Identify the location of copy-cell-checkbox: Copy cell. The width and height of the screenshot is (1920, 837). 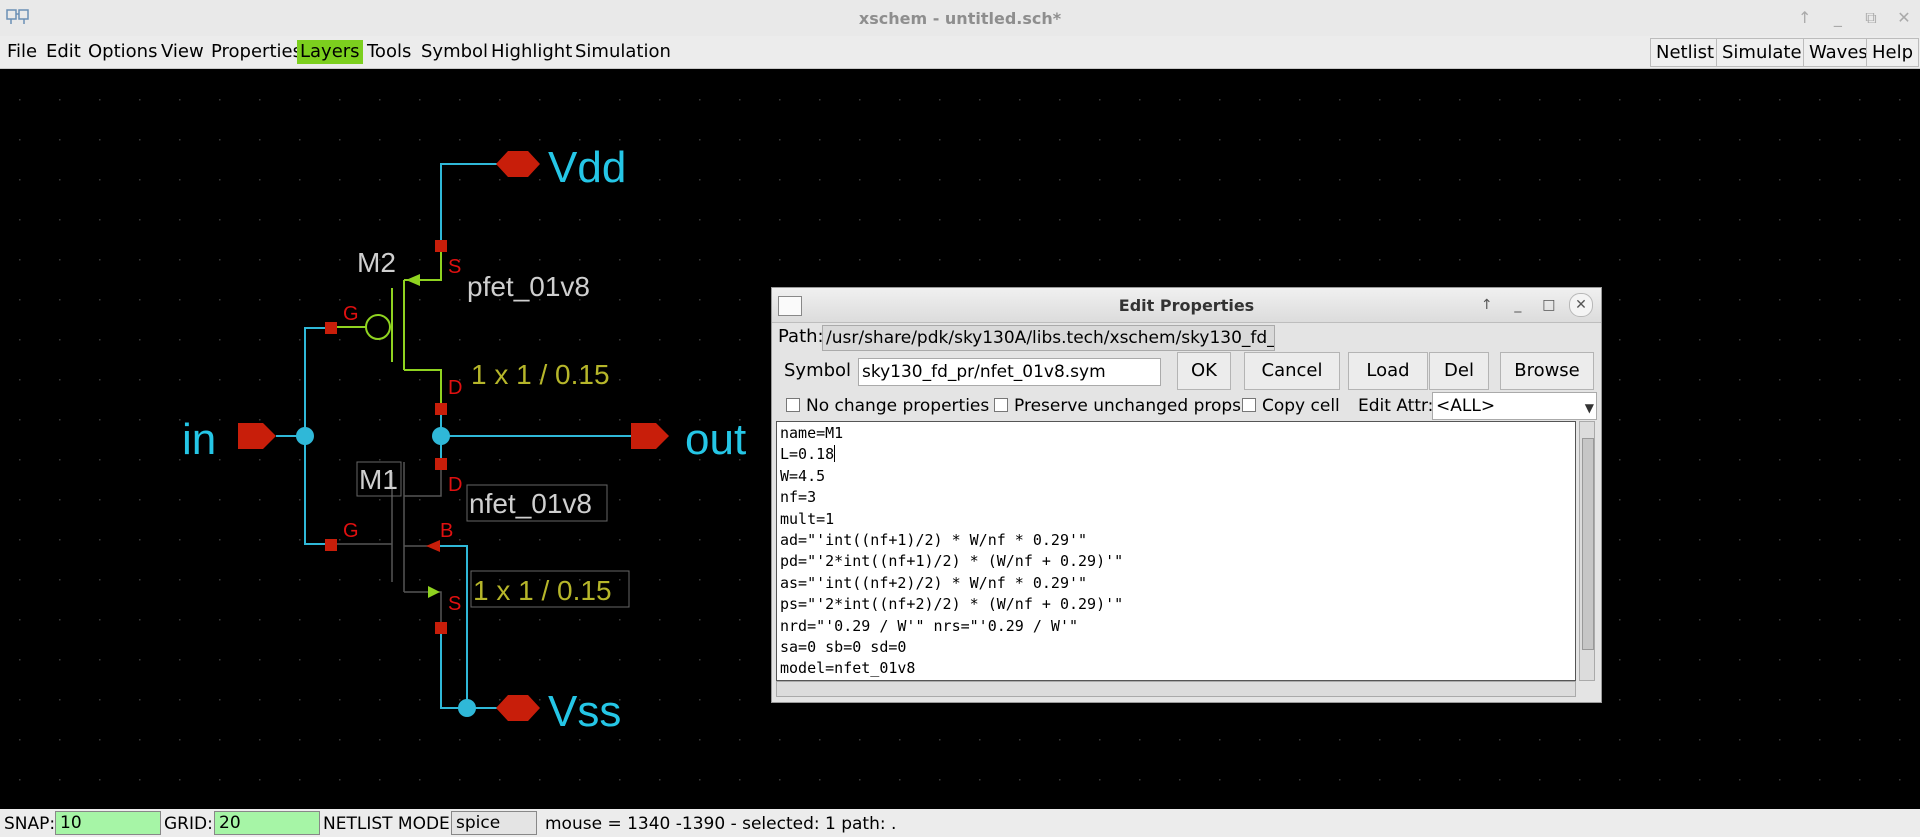
(1291, 406).